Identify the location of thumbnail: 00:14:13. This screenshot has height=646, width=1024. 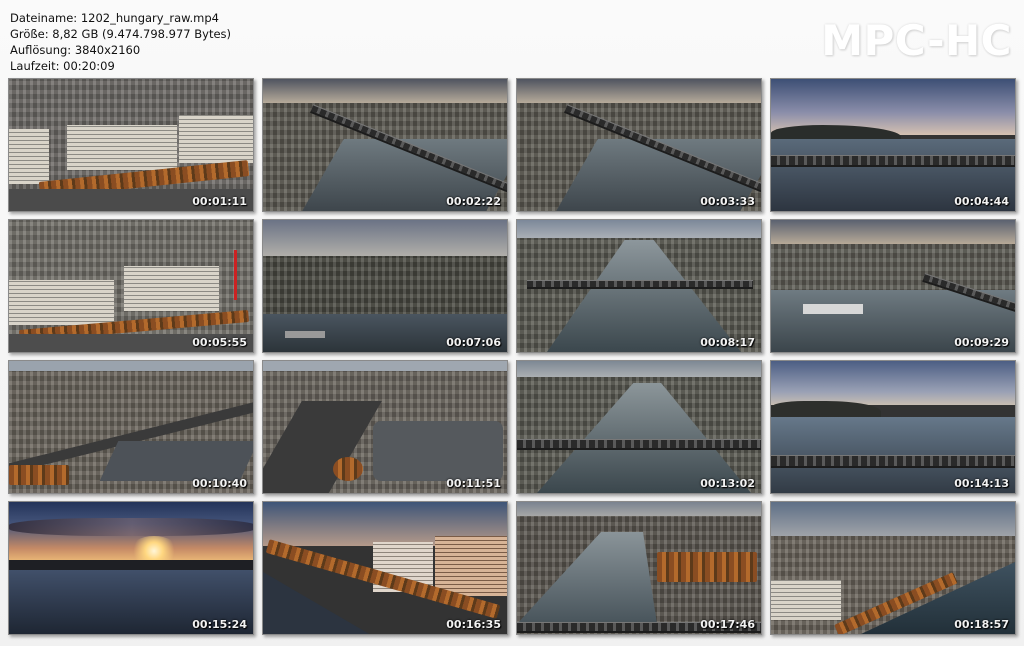
(893, 427).